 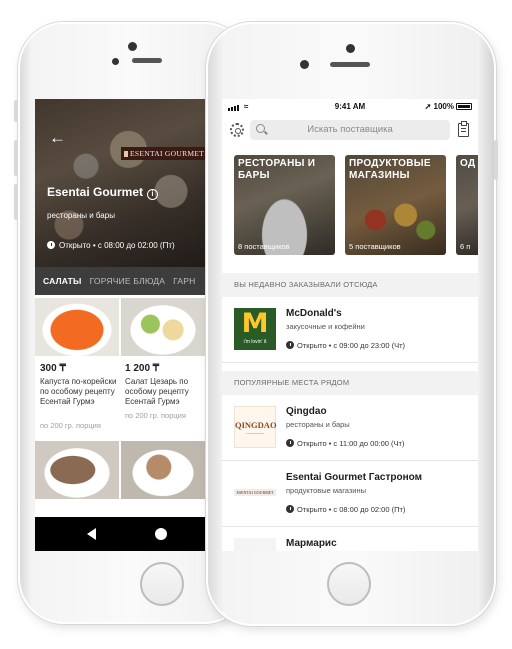 I want to click on brand-mark-icon, so click(x=126, y=154).